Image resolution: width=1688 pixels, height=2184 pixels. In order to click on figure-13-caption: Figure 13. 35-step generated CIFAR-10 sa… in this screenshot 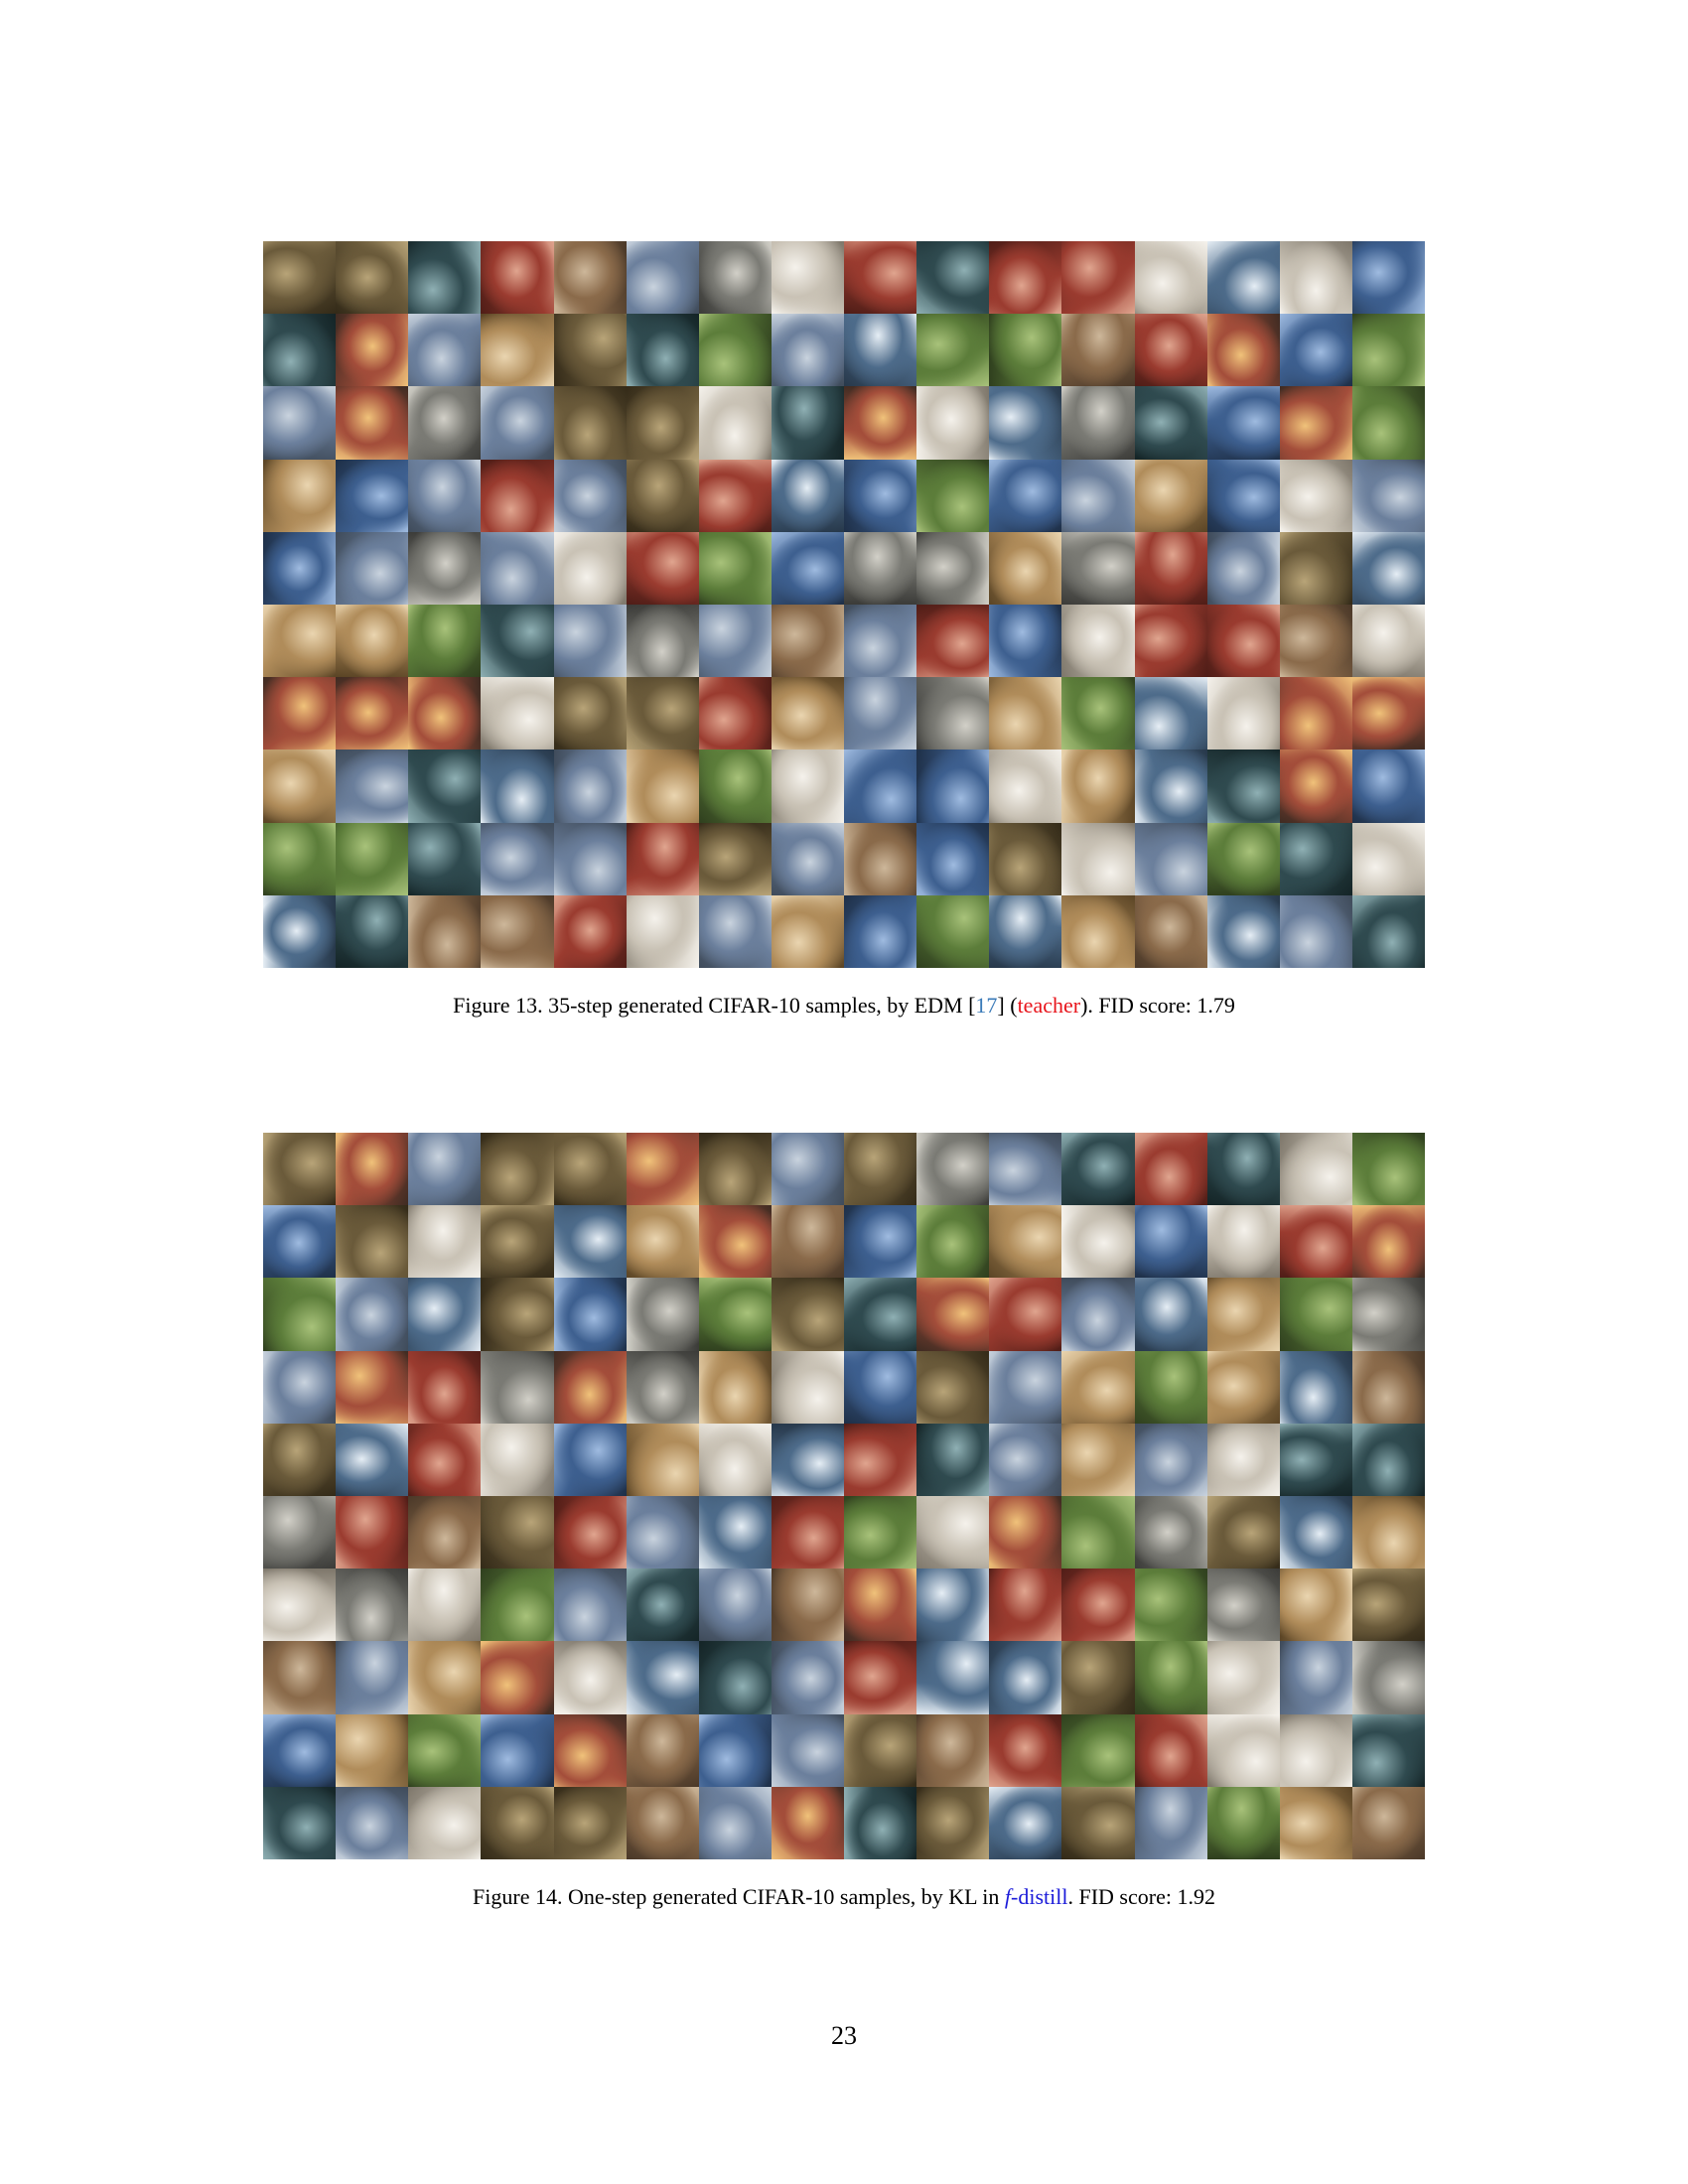, I will do `click(844, 1005)`.